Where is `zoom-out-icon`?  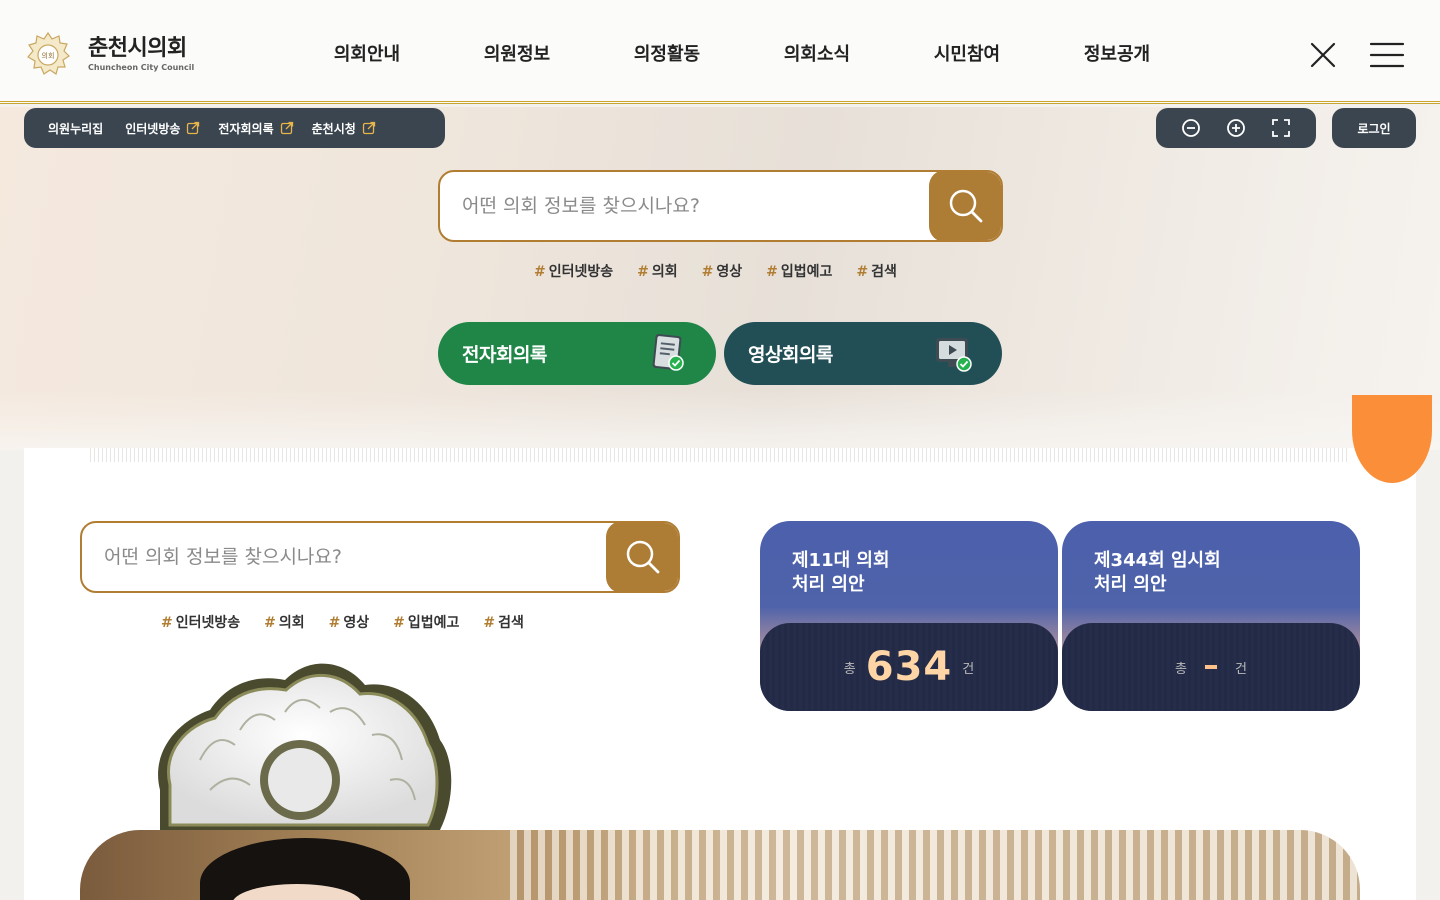 zoom-out-icon is located at coordinates (1191, 128).